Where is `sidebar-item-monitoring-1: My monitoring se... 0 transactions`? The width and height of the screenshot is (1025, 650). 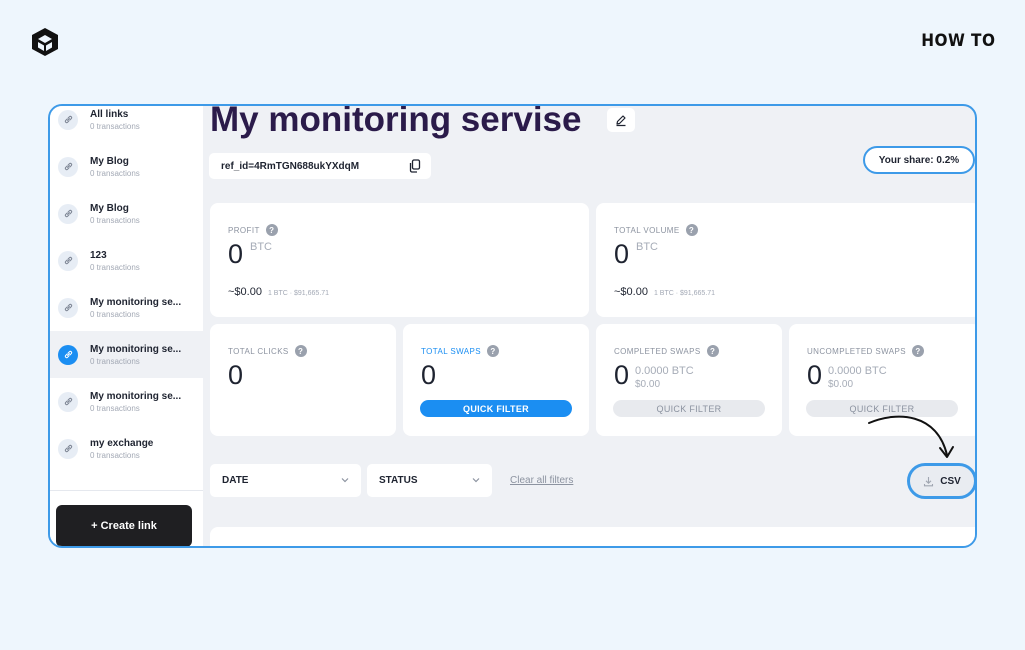 sidebar-item-monitoring-1: My monitoring se... 0 transactions is located at coordinates (126, 307).